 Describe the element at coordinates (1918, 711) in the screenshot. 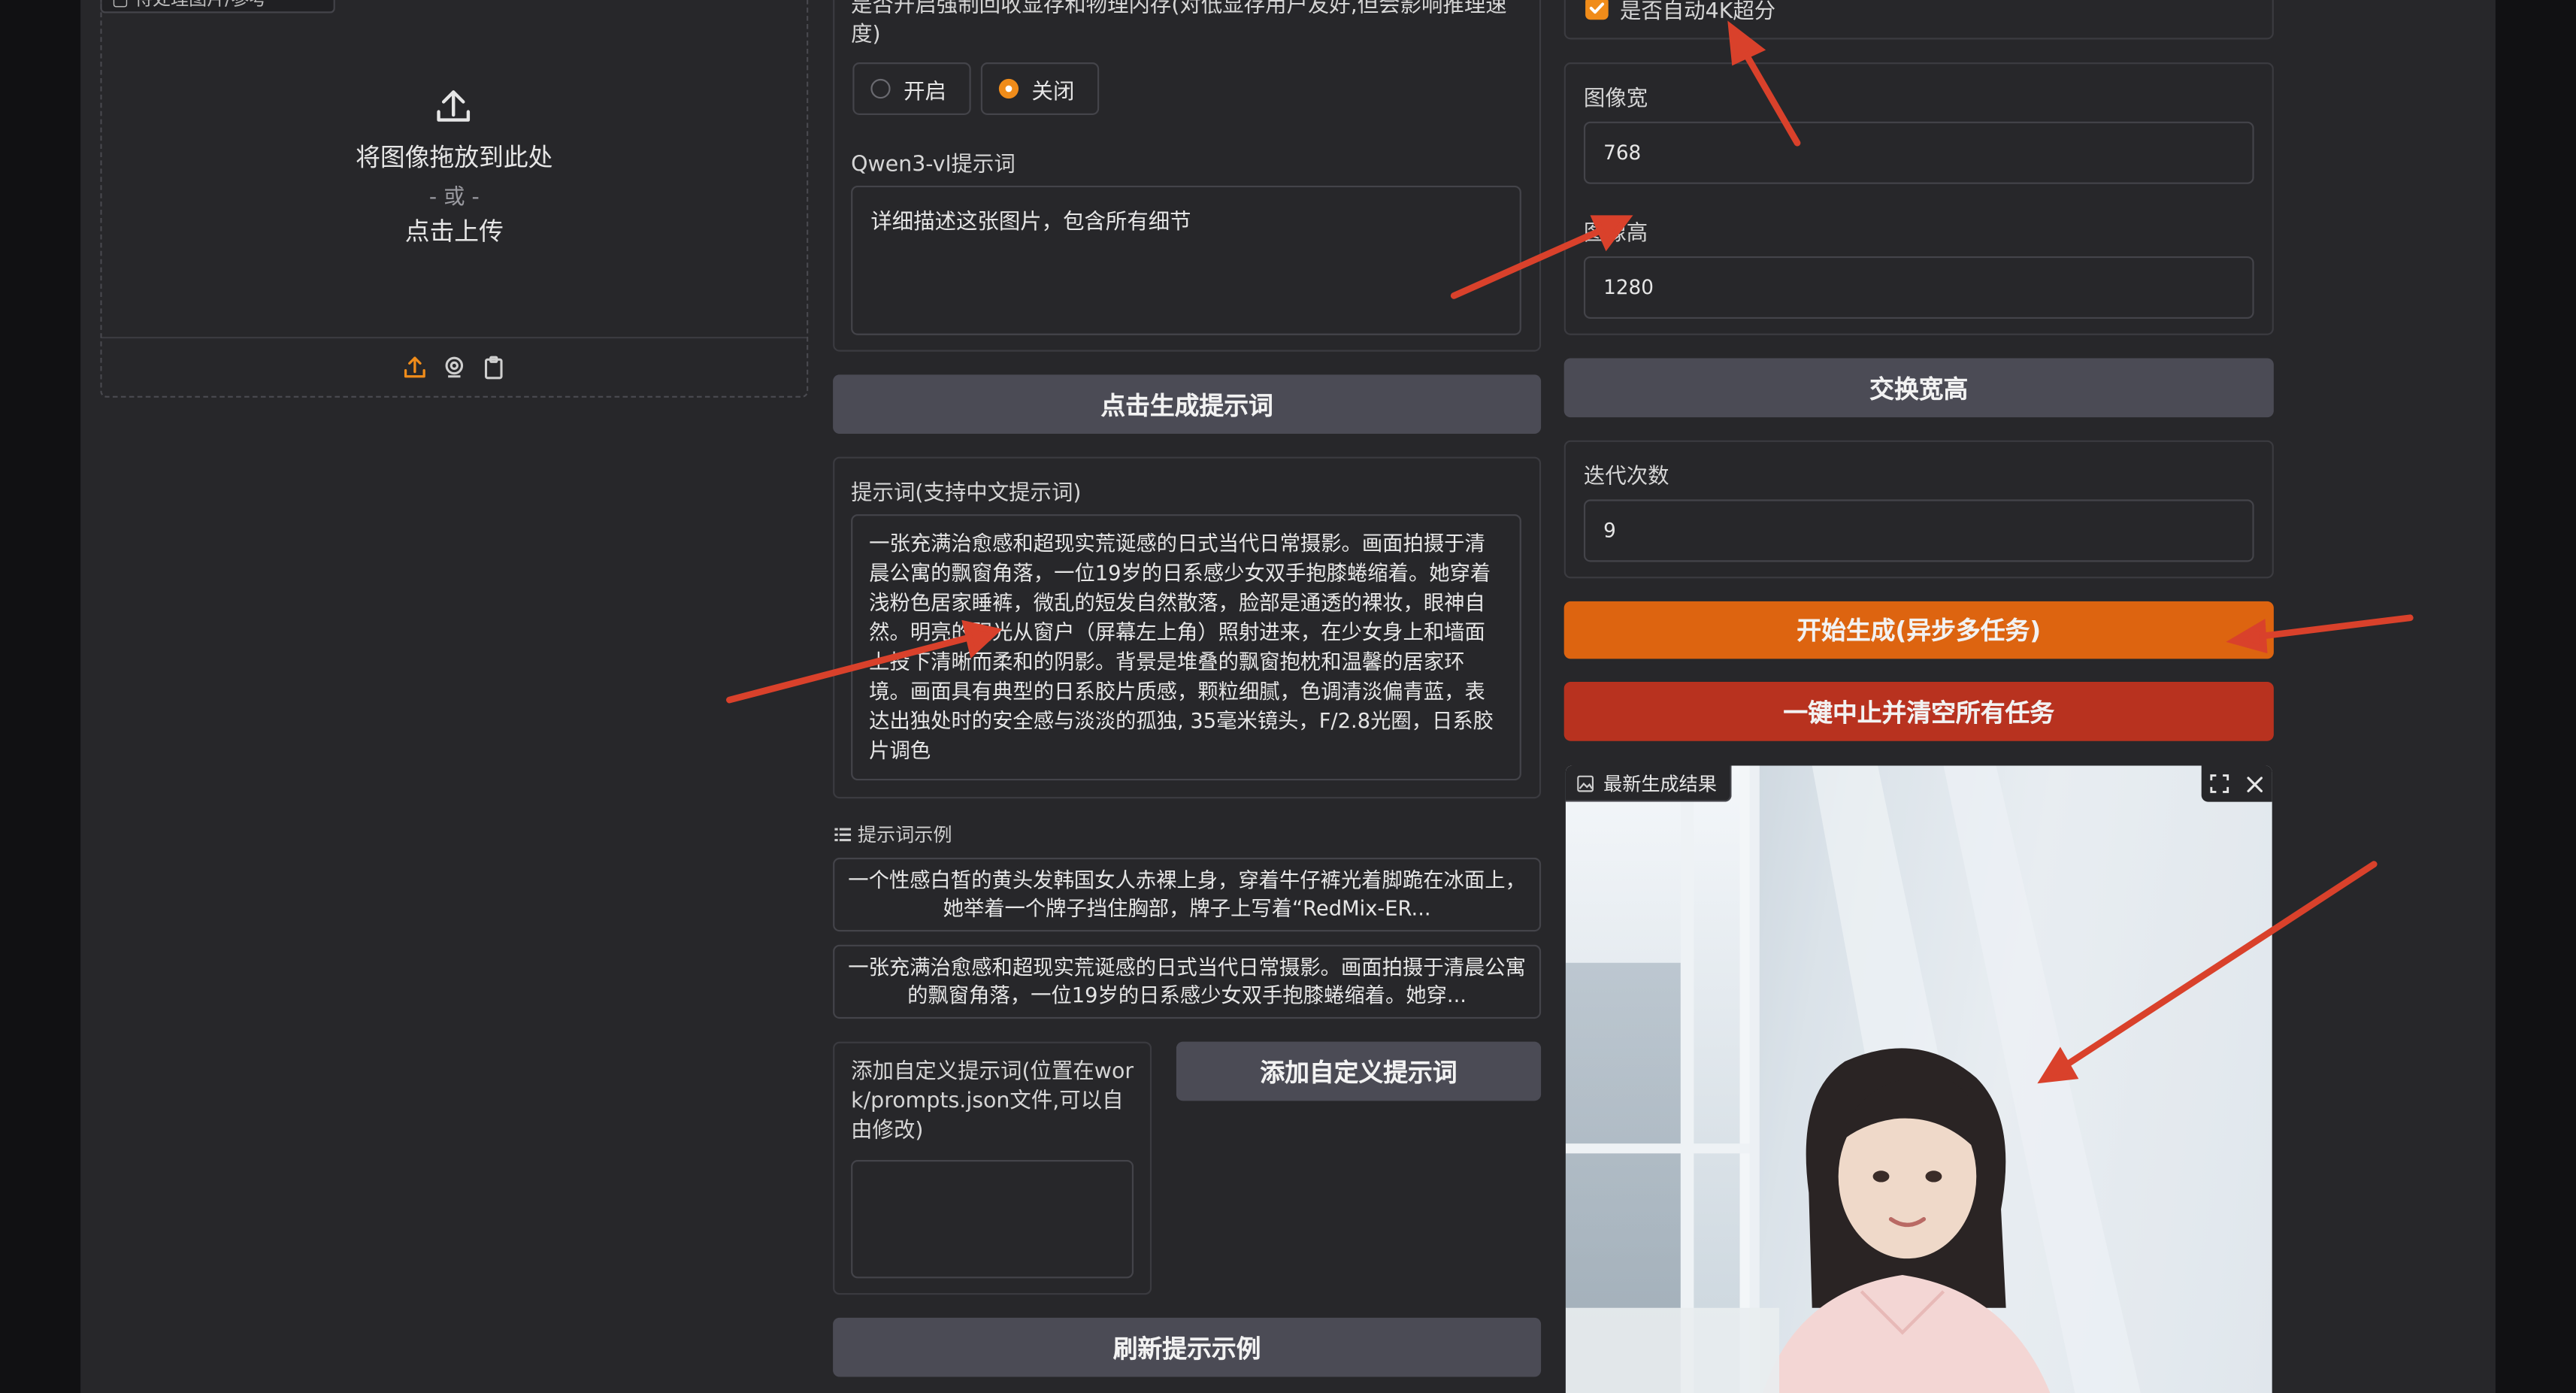

I see `stop-clear-button: 一键中止并清空所有任务` at that location.